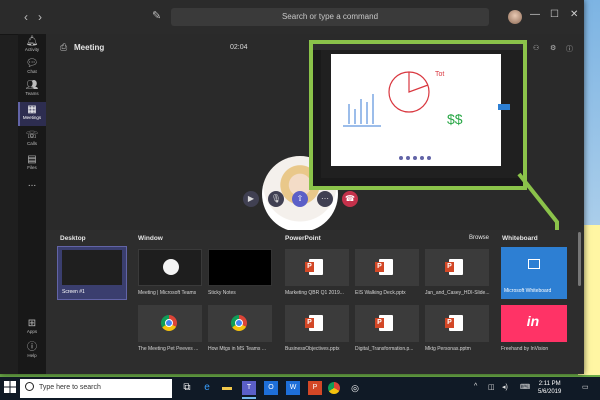  What do you see at coordinates (549, 388) in the screenshot?
I see `taskbar-clock: 2:11 PM 5/6/2019` at bounding box center [549, 388].